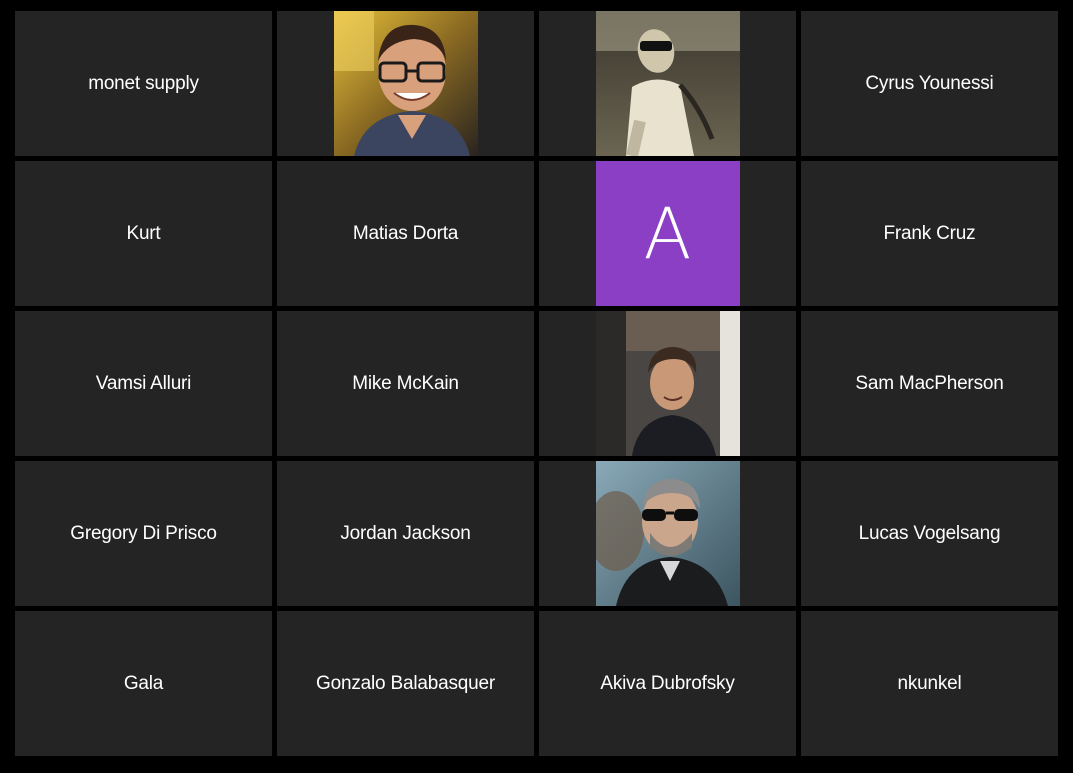 Image resolution: width=1073 pixels, height=773 pixels. I want to click on participant-tile: Mike McKain, so click(405, 383).